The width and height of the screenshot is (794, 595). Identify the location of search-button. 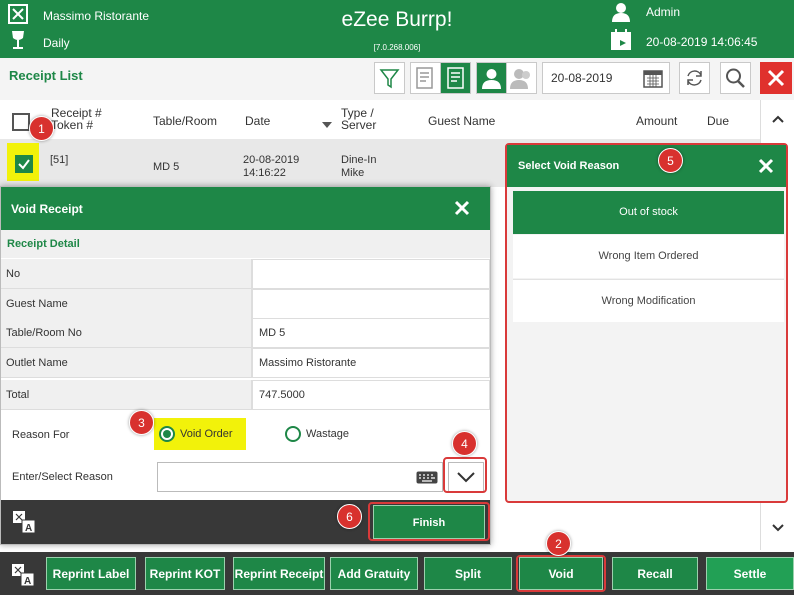
(735, 78).